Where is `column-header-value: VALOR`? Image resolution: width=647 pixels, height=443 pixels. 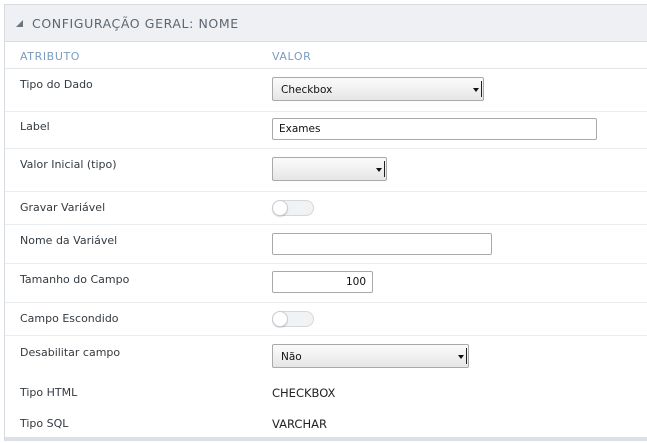 column-header-value: VALOR is located at coordinates (292, 56).